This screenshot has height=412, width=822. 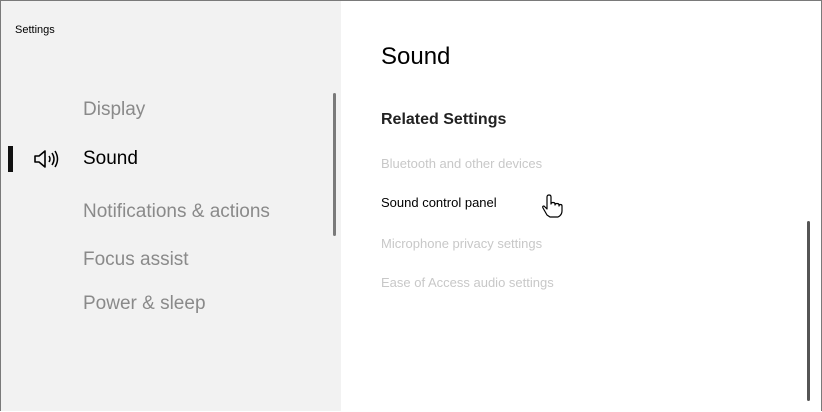 I want to click on app-title: Settings, so click(x=35, y=30).